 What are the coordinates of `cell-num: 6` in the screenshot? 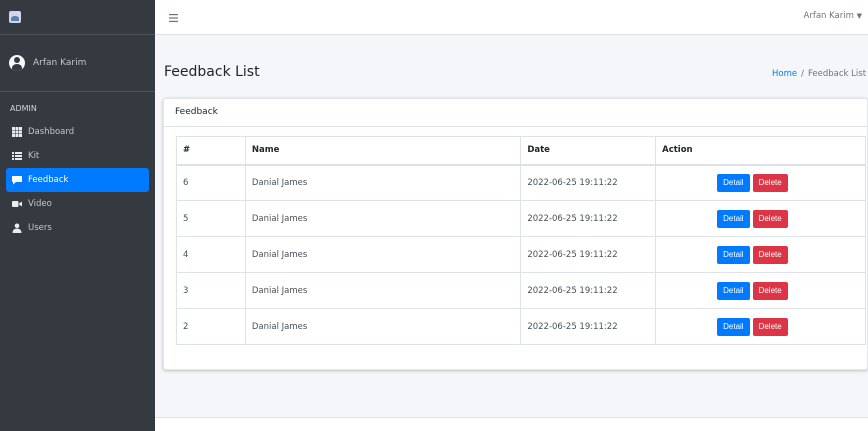 It's located at (211, 182).